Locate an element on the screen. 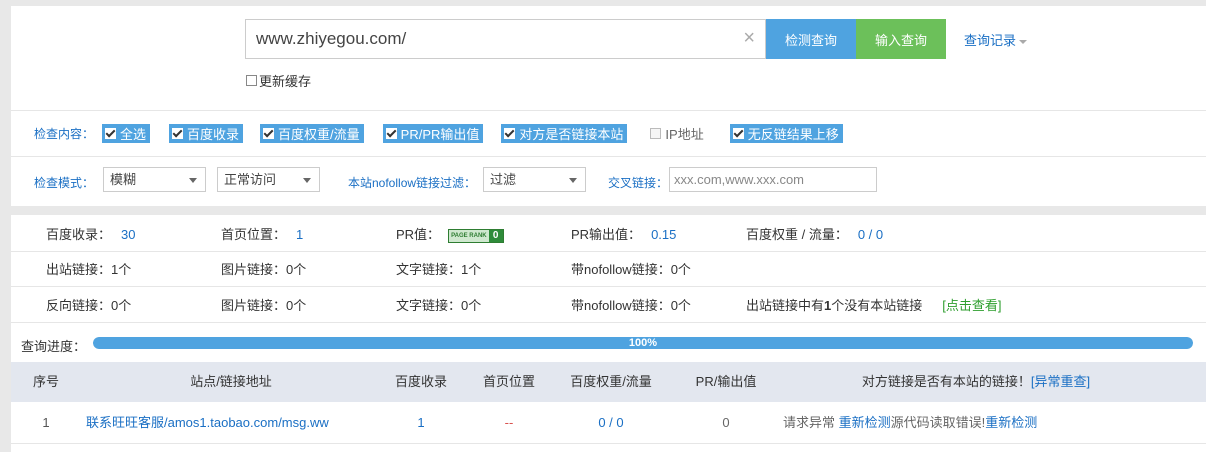 The width and height of the screenshot is (1206, 452). url-input is located at coordinates (486, 39).